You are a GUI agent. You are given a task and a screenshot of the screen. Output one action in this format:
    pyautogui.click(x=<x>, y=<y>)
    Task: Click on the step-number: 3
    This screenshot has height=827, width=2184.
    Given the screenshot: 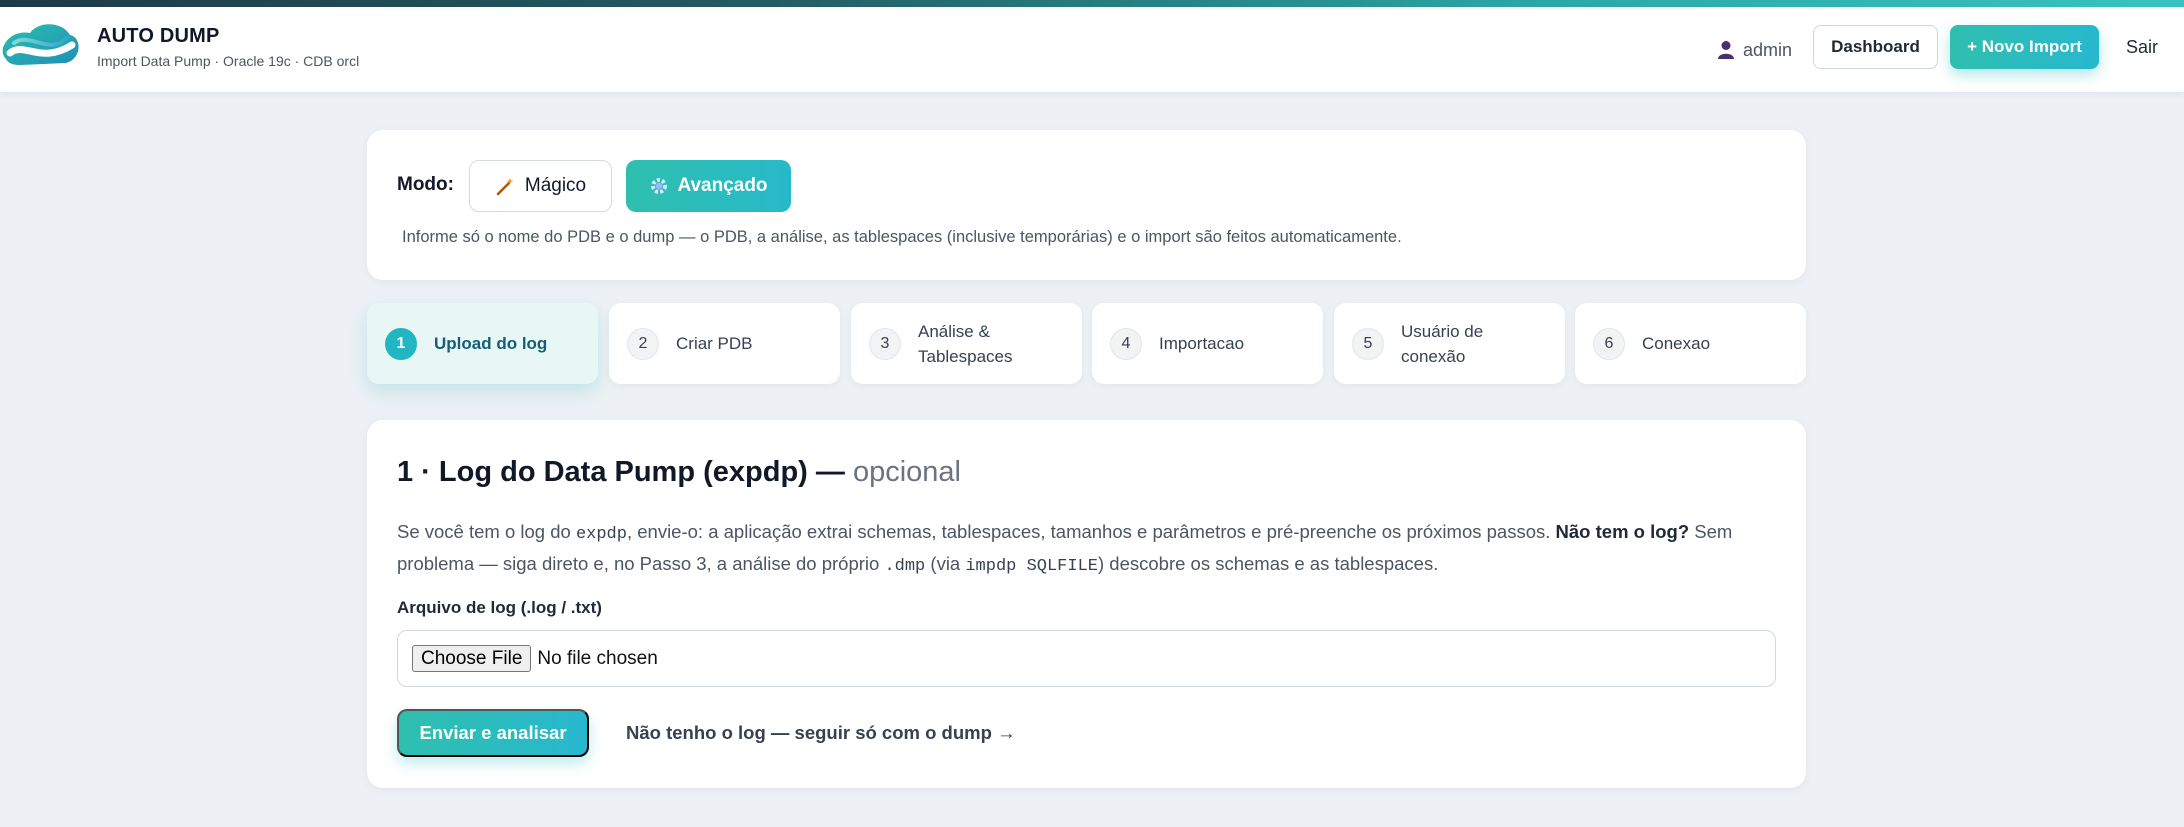 What is the action you would take?
    pyautogui.click(x=885, y=343)
    